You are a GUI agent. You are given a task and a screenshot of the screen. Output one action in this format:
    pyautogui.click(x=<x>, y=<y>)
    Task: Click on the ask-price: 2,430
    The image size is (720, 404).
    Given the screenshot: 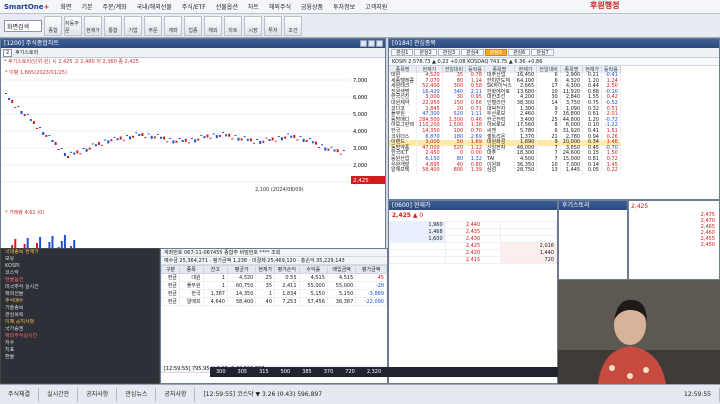 What is the action you would take?
    pyautogui.click(x=473, y=239)
    